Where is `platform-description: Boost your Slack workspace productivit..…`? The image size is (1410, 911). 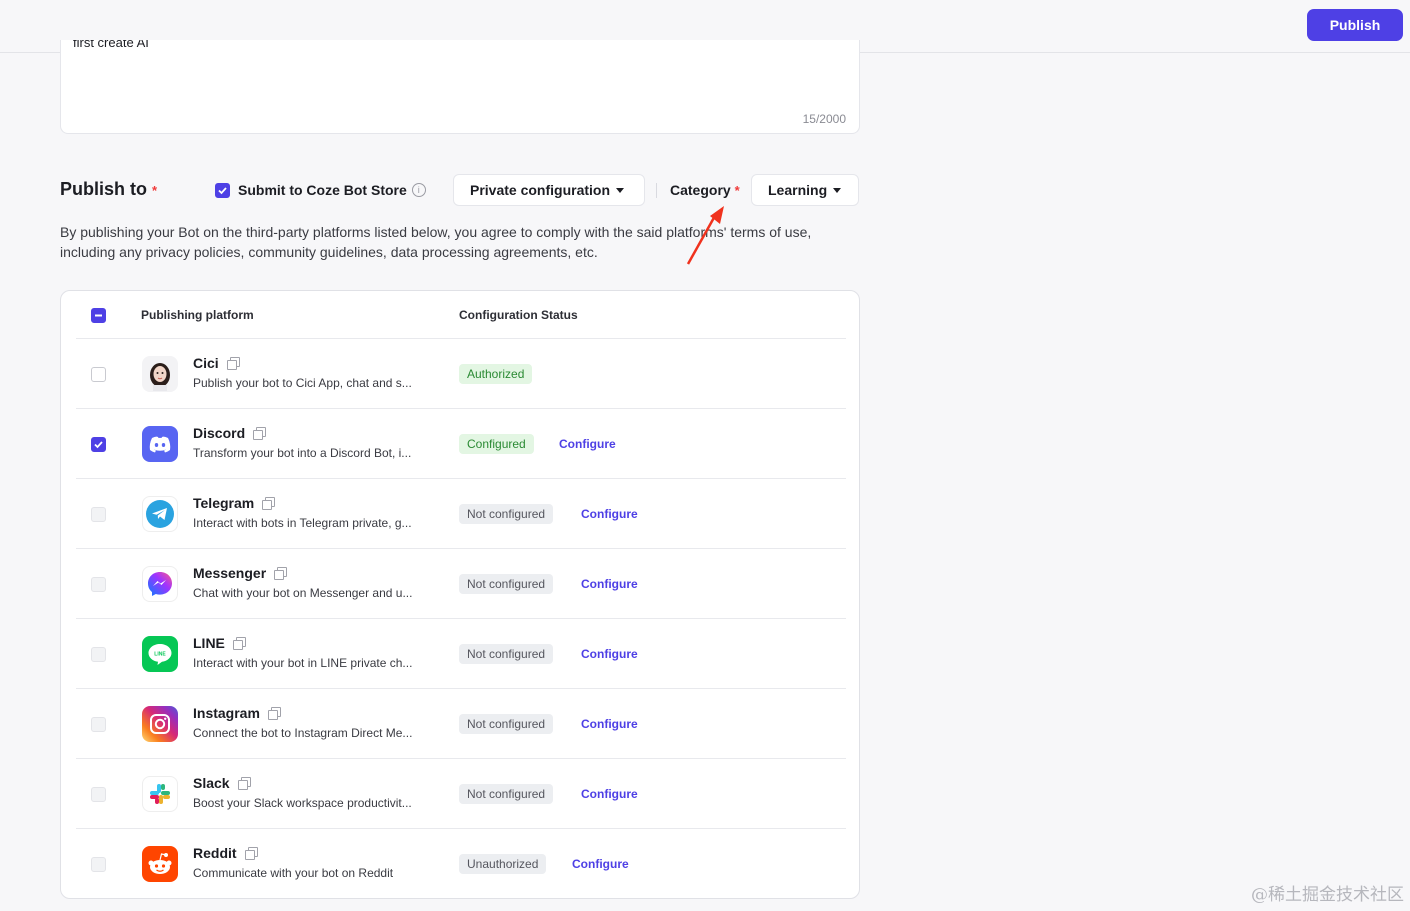
platform-description: Boost your Slack workspace productivit..… is located at coordinates (302, 803).